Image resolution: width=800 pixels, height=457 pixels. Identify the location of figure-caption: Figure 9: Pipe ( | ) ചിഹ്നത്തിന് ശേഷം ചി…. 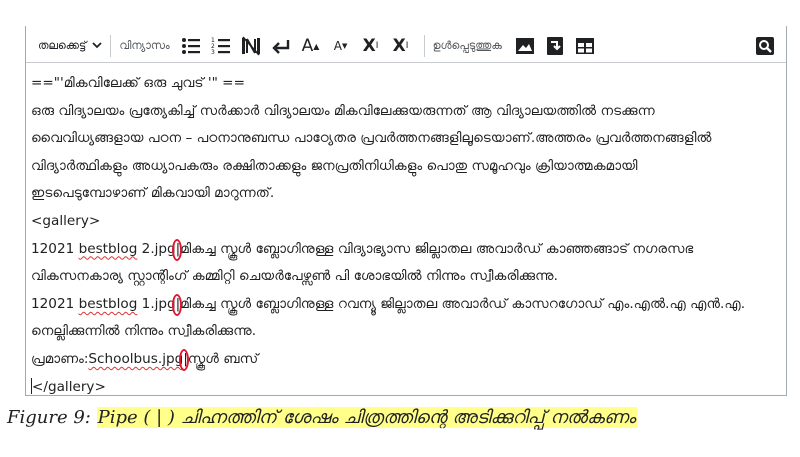
(322, 417).